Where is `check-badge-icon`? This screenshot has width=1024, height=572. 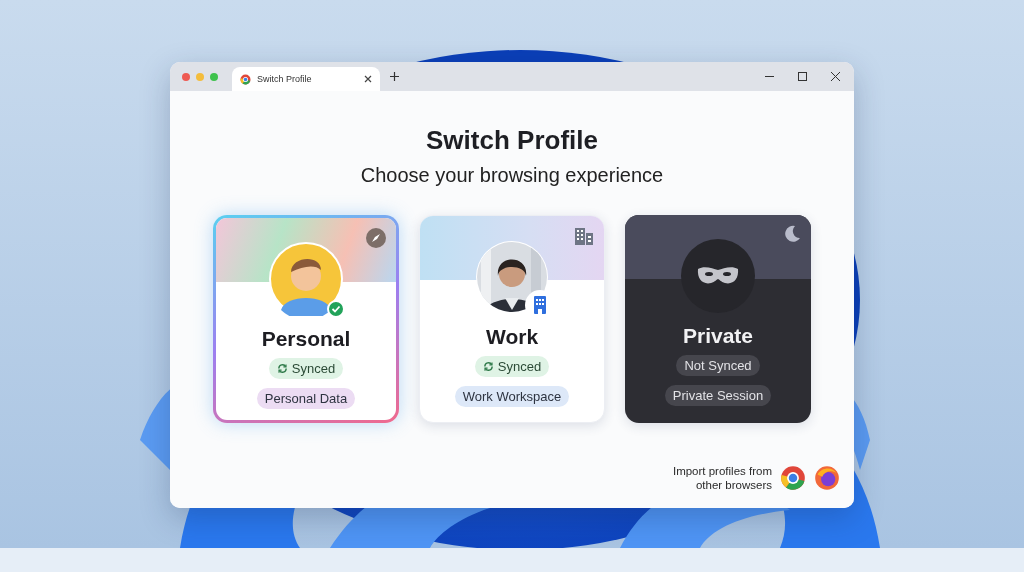
check-badge-icon is located at coordinates (336, 309).